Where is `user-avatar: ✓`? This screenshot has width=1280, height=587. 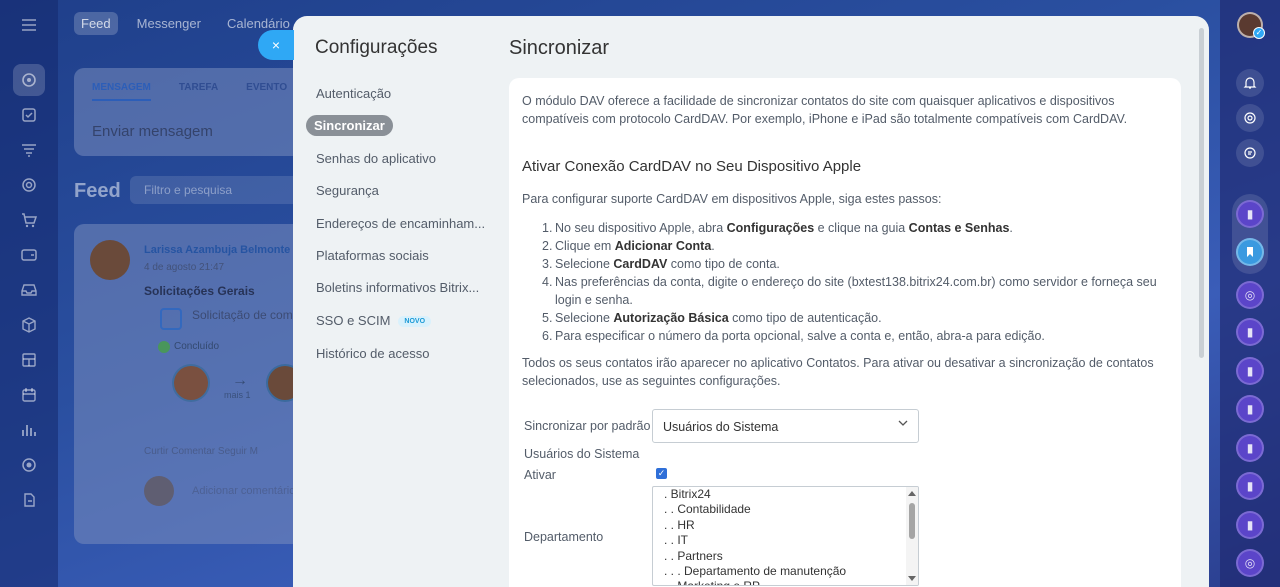
user-avatar: ✓ is located at coordinates (1251, 25).